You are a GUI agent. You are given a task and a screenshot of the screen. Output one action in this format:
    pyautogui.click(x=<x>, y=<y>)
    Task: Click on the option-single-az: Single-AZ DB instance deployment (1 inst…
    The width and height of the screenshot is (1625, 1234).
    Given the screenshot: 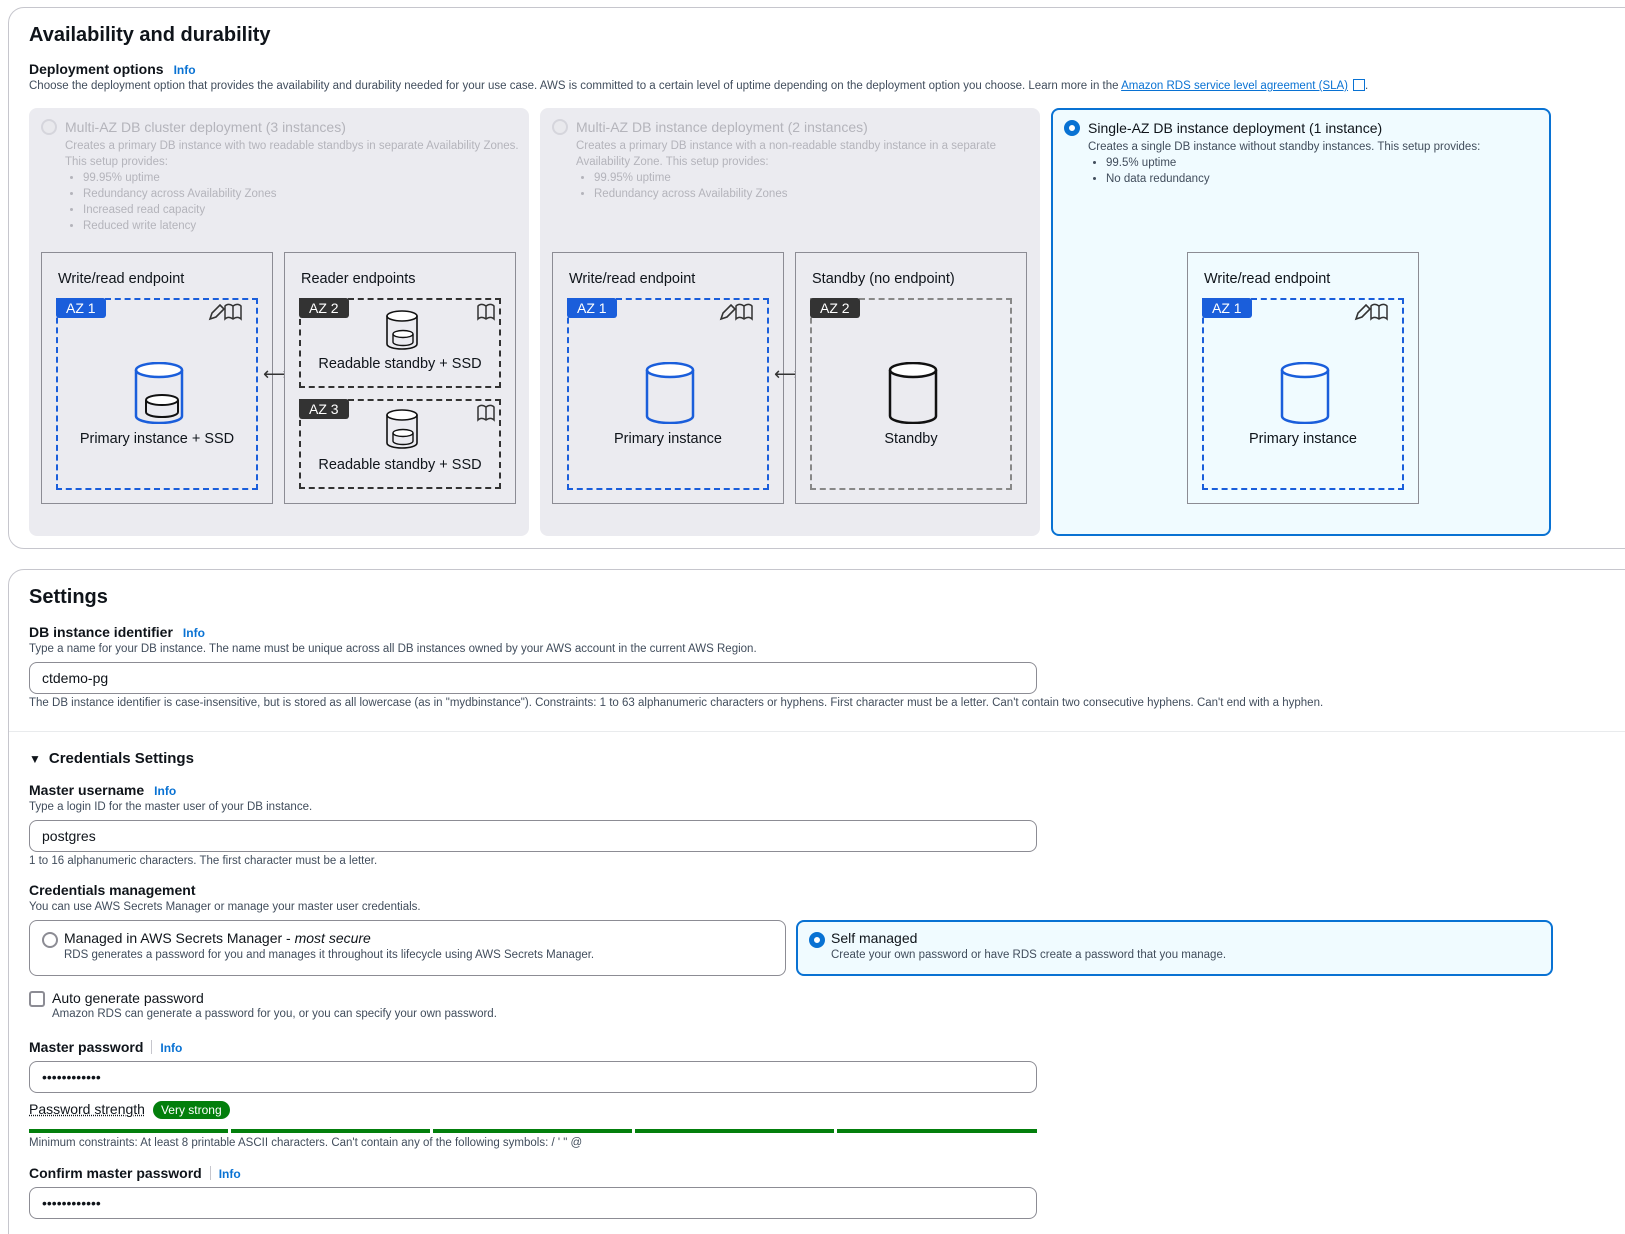 What is the action you would take?
    pyautogui.click(x=1301, y=322)
    